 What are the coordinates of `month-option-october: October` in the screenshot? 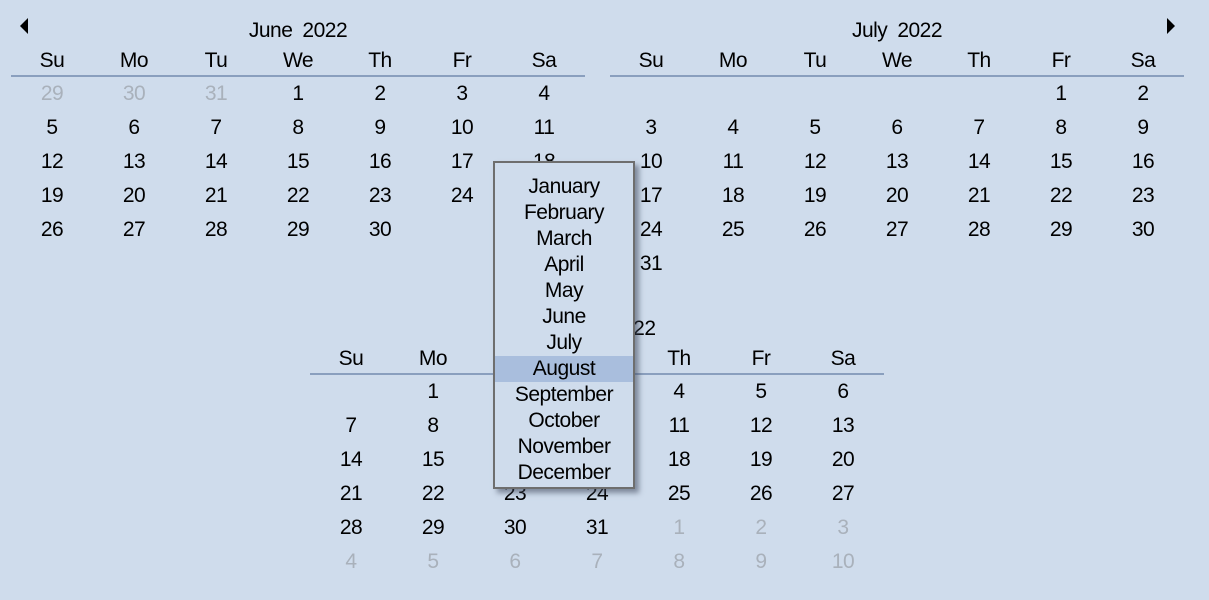 It's located at (564, 421).